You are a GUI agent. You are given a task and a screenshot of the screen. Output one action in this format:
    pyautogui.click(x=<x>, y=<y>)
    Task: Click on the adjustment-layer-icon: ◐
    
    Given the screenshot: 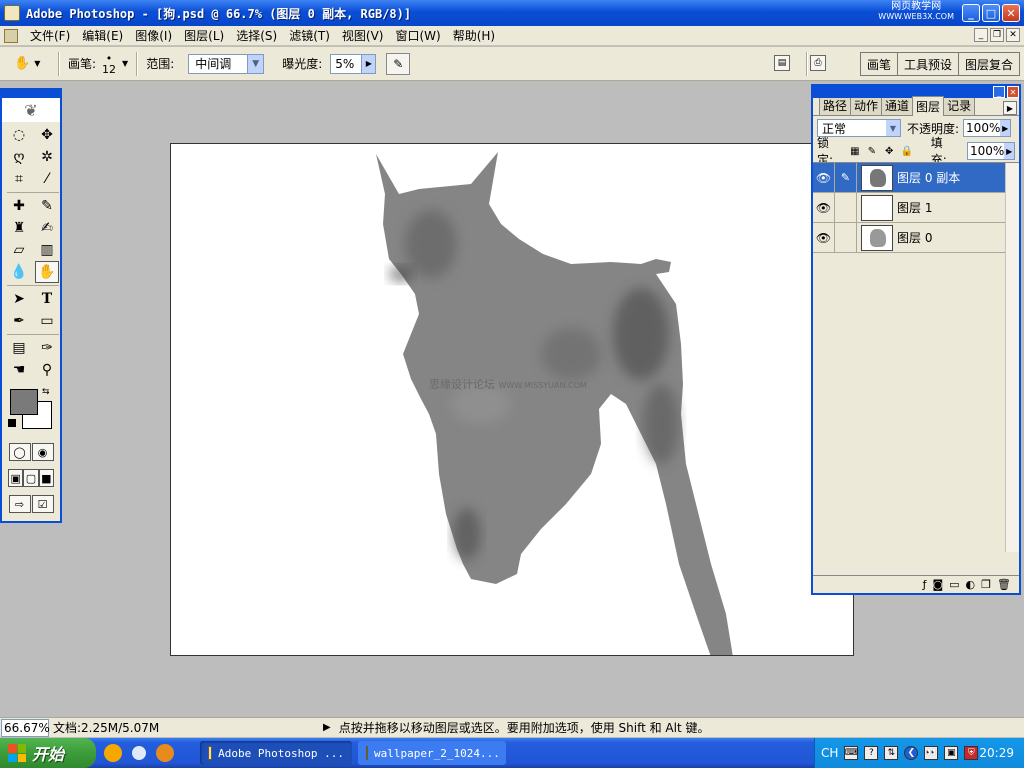 What is the action you would take?
    pyautogui.click(x=971, y=584)
    